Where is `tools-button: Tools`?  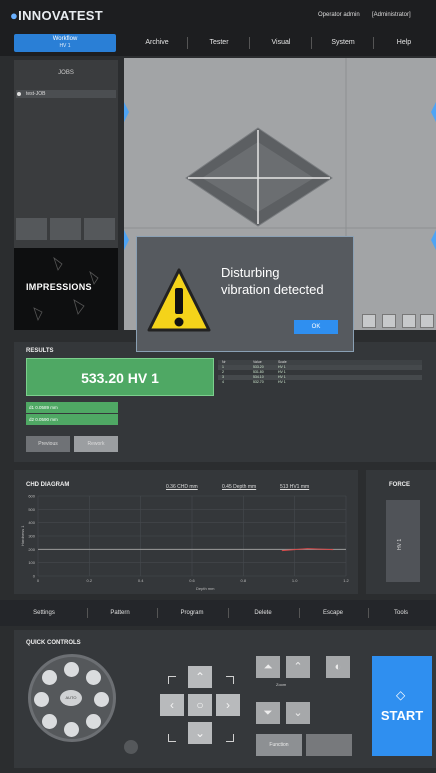 tools-button: Tools is located at coordinates (401, 613).